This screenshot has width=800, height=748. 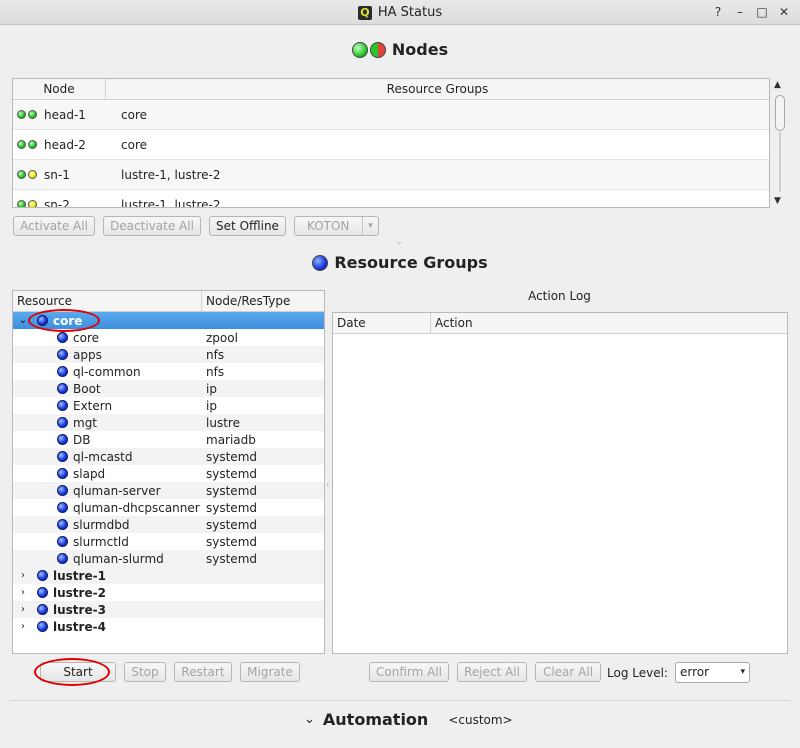 I want to click on tree-group-row: › lustre-3, so click(x=168, y=609).